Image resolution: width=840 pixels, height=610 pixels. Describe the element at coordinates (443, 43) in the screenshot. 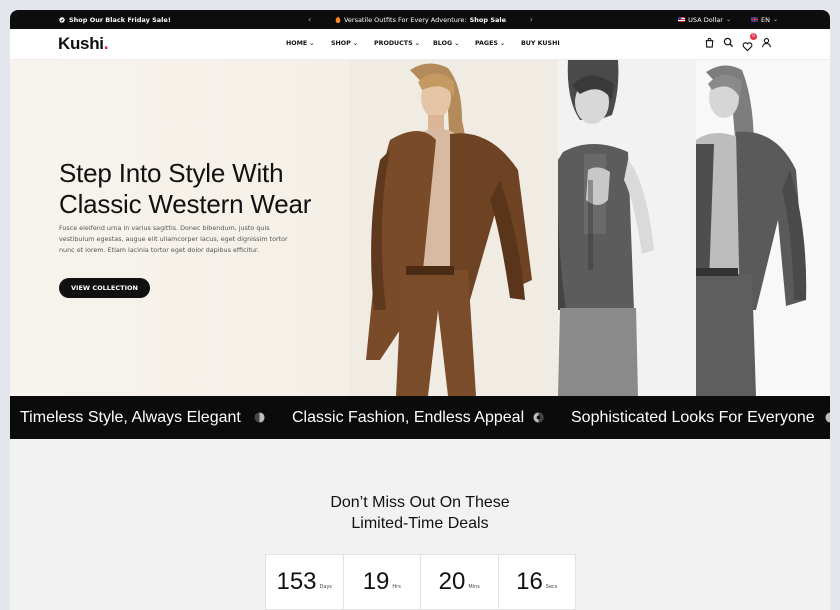

I see `nav-label: BLOG` at that location.